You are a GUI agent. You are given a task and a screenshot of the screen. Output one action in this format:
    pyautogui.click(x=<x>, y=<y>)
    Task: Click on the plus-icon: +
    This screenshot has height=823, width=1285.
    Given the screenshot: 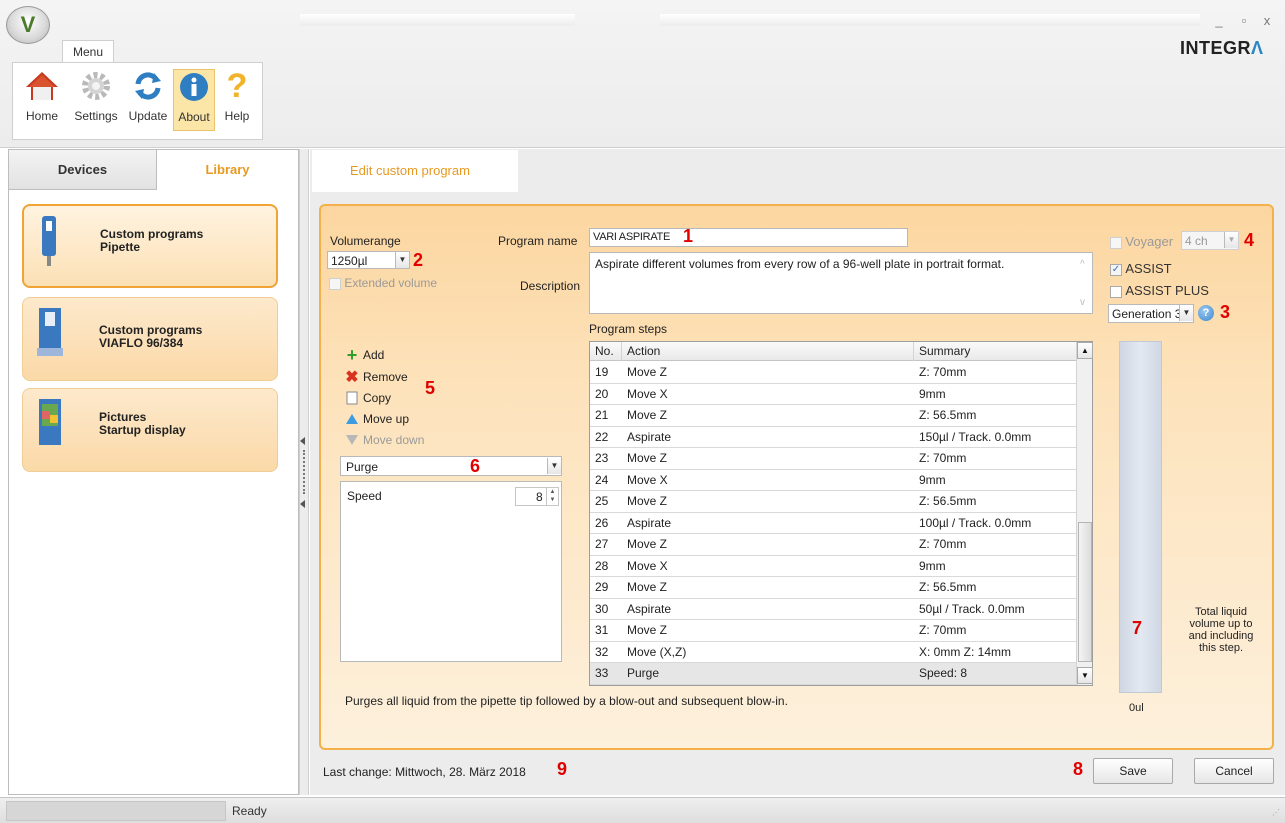 What is the action you would take?
    pyautogui.click(x=352, y=354)
    